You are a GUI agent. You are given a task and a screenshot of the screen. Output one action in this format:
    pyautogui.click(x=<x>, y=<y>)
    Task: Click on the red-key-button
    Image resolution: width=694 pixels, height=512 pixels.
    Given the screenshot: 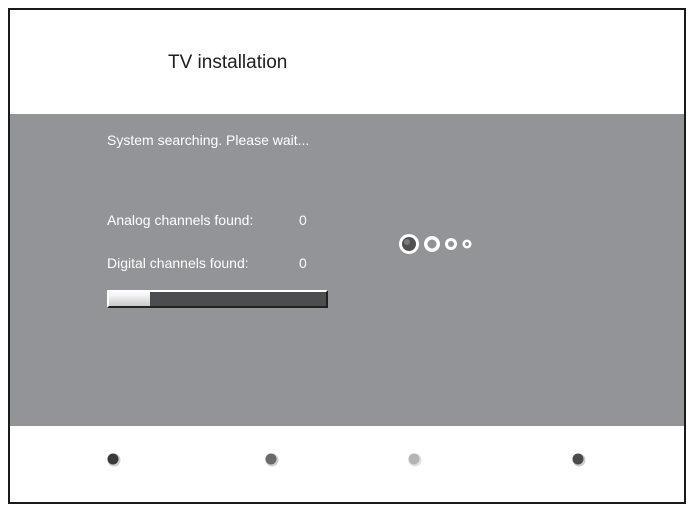 What is the action you would take?
    pyautogui.click(x=114, y=460)
    